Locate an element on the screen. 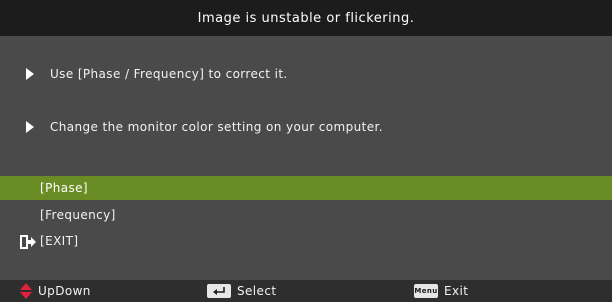 The image size is (612, 302). hint-exit-label: Exit is located at coordinates (456, 291).